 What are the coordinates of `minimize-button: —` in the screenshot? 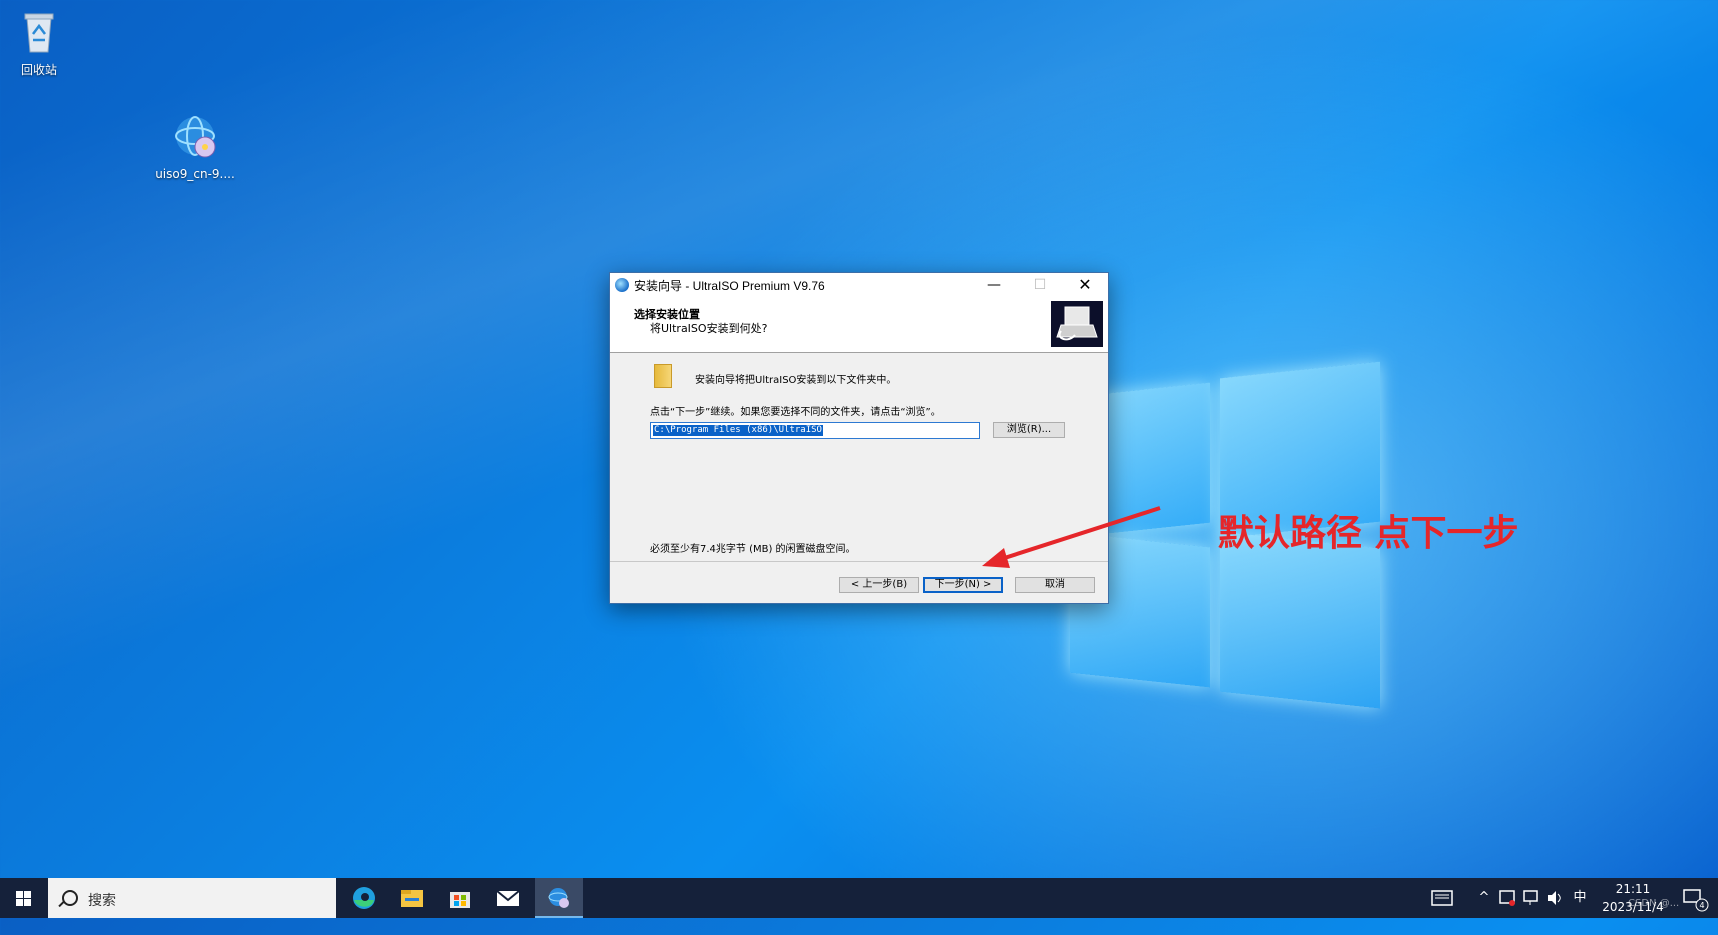 It's located at (994, 285).